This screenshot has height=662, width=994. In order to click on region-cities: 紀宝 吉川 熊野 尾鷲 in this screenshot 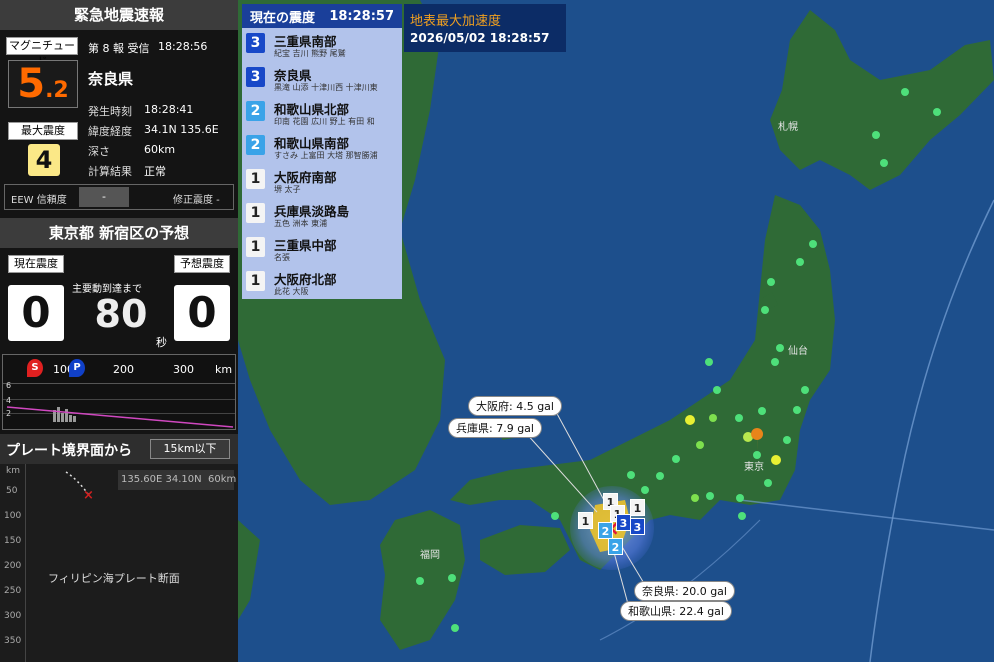, I will do `click(310, 53)`.